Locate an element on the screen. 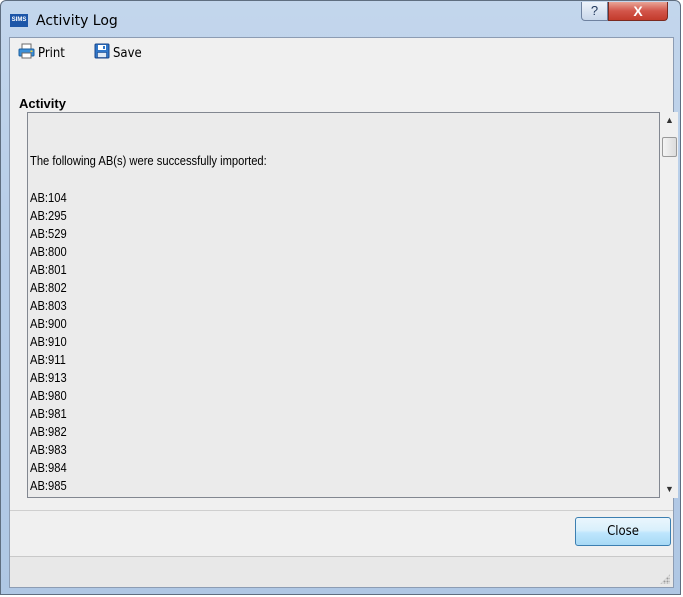 Image resolution: width=683 pixels, height=597 pixels. vertical-scrollbar: ▲ ▼ is located at coordinates (669, 305).